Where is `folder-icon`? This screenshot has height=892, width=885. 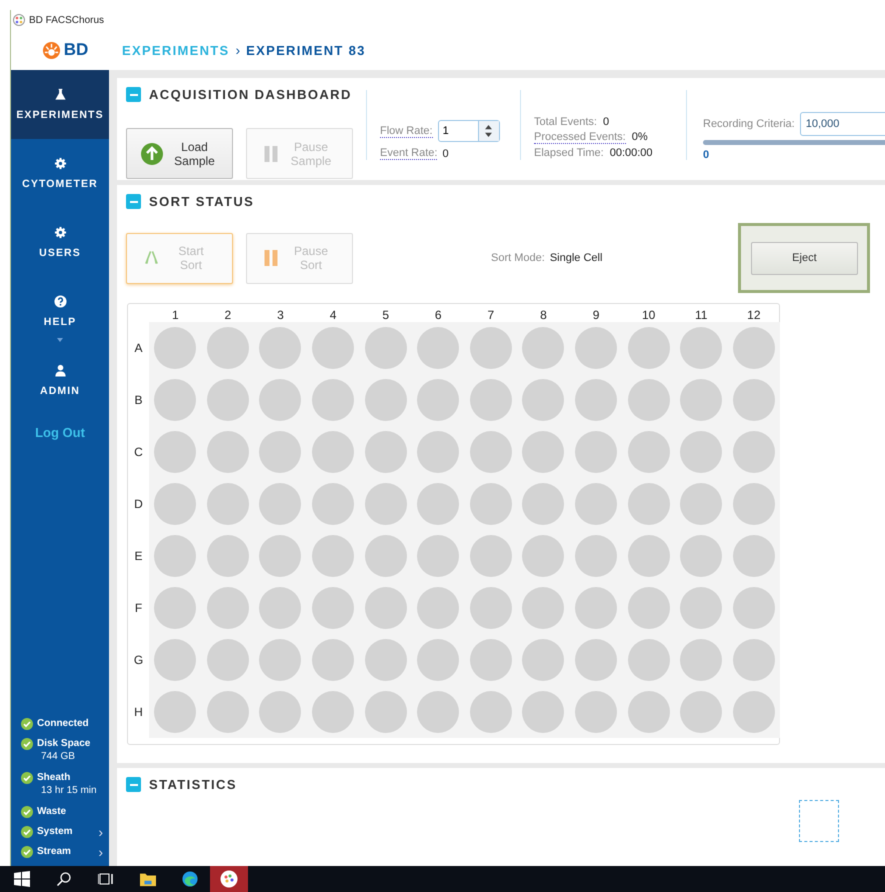 folder-icon is located at coordinates (148, 879).